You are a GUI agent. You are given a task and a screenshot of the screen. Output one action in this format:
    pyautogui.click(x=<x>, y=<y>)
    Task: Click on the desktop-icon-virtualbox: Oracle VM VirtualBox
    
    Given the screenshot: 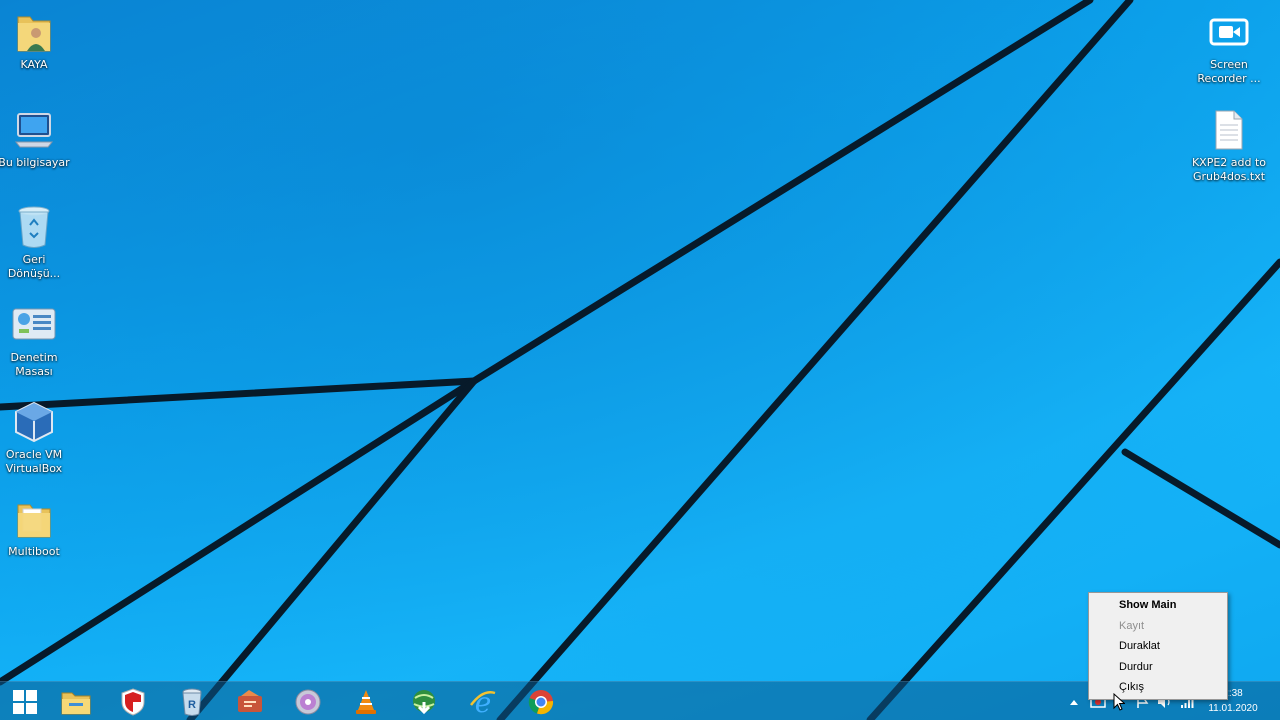 What is the action you would take?
    pyautogui.click(x=36, y=437)
    